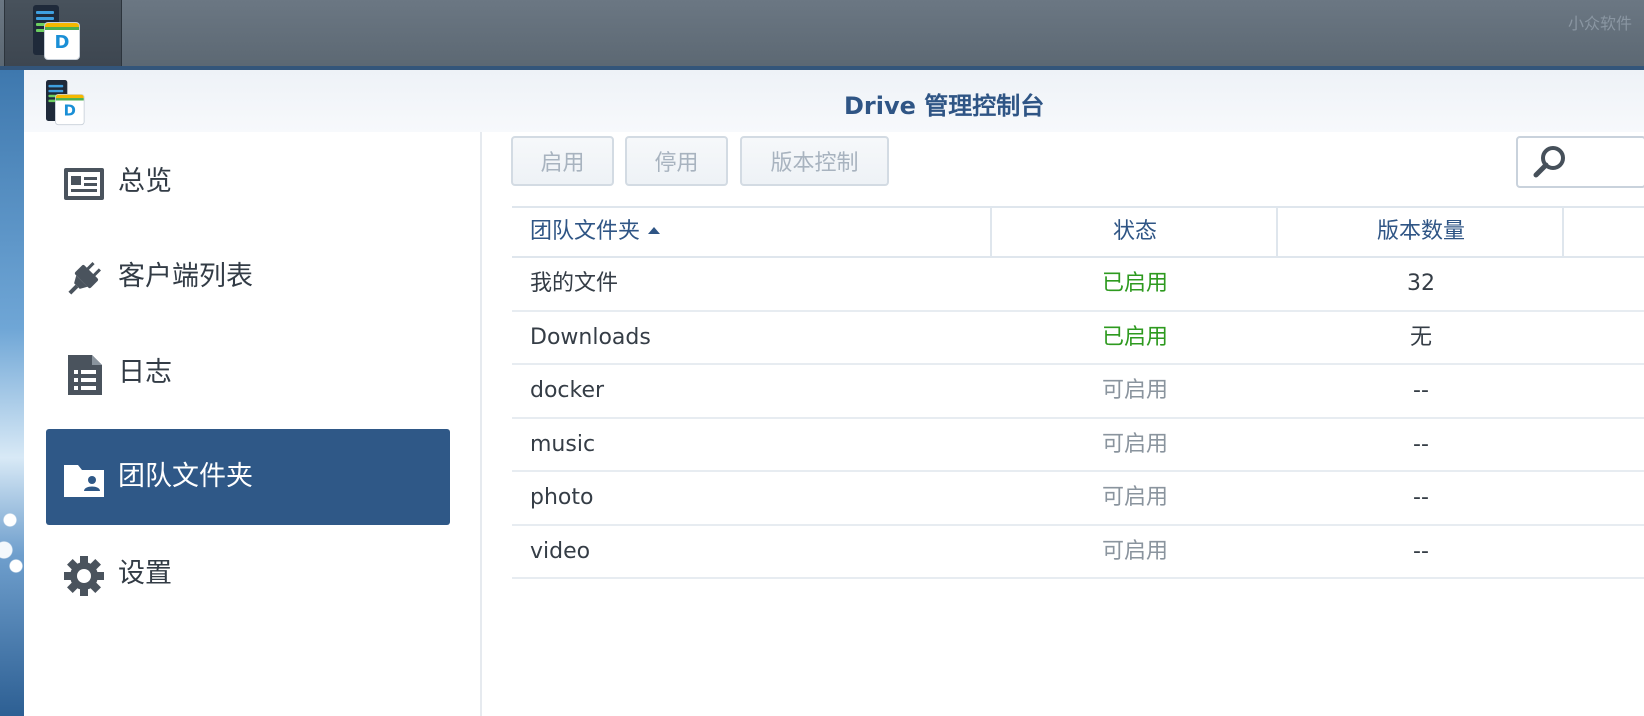 The image size is (1644, 716). What do you see at coordinates (84, 278) in the screenshot?
I see `plug-icon` at bounding box center [84, 278].